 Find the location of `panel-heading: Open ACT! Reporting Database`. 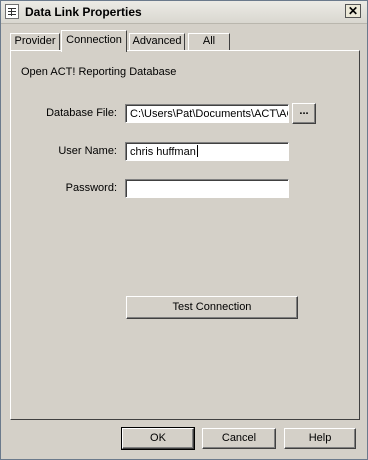

panel-heading: Open ACT! Reporting Database is located at coordinates (99, 72).